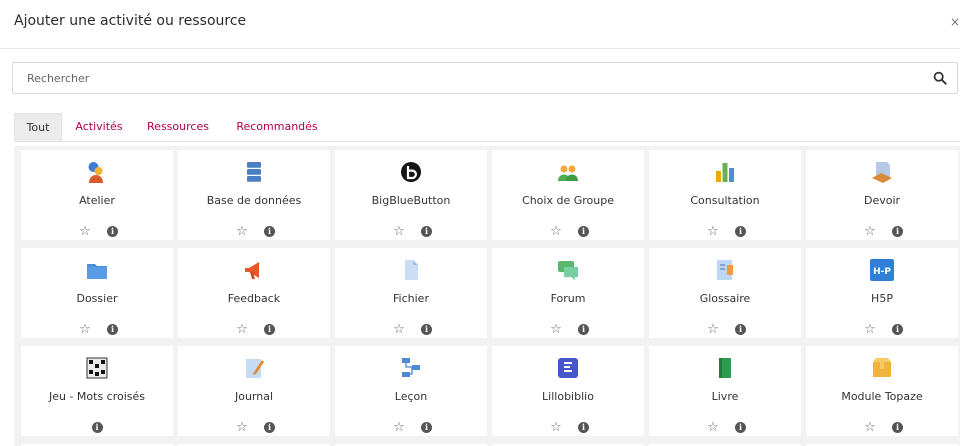  I want to click on activity-card-dossier: Dossier ☆ i, so click(97, 293).